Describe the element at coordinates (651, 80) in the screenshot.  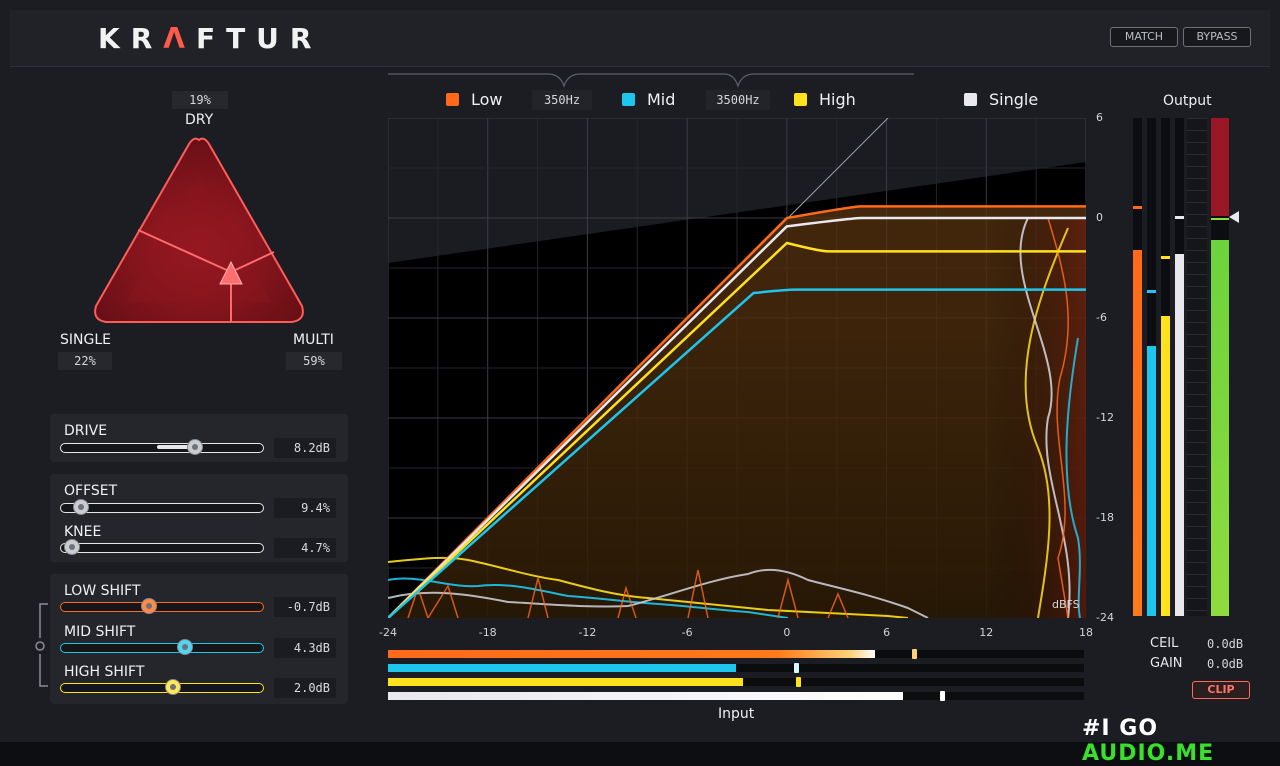
I see `crossover-bracket` at that location.